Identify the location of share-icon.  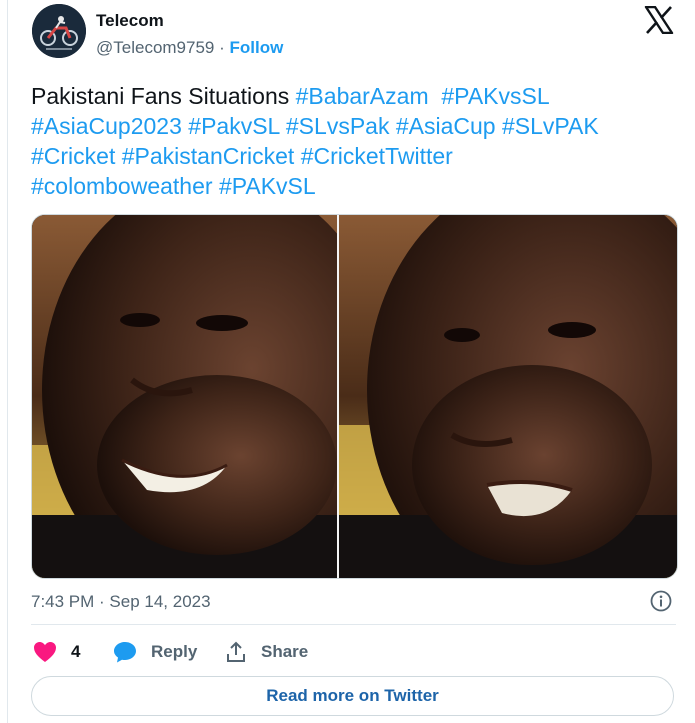
(236, 651).